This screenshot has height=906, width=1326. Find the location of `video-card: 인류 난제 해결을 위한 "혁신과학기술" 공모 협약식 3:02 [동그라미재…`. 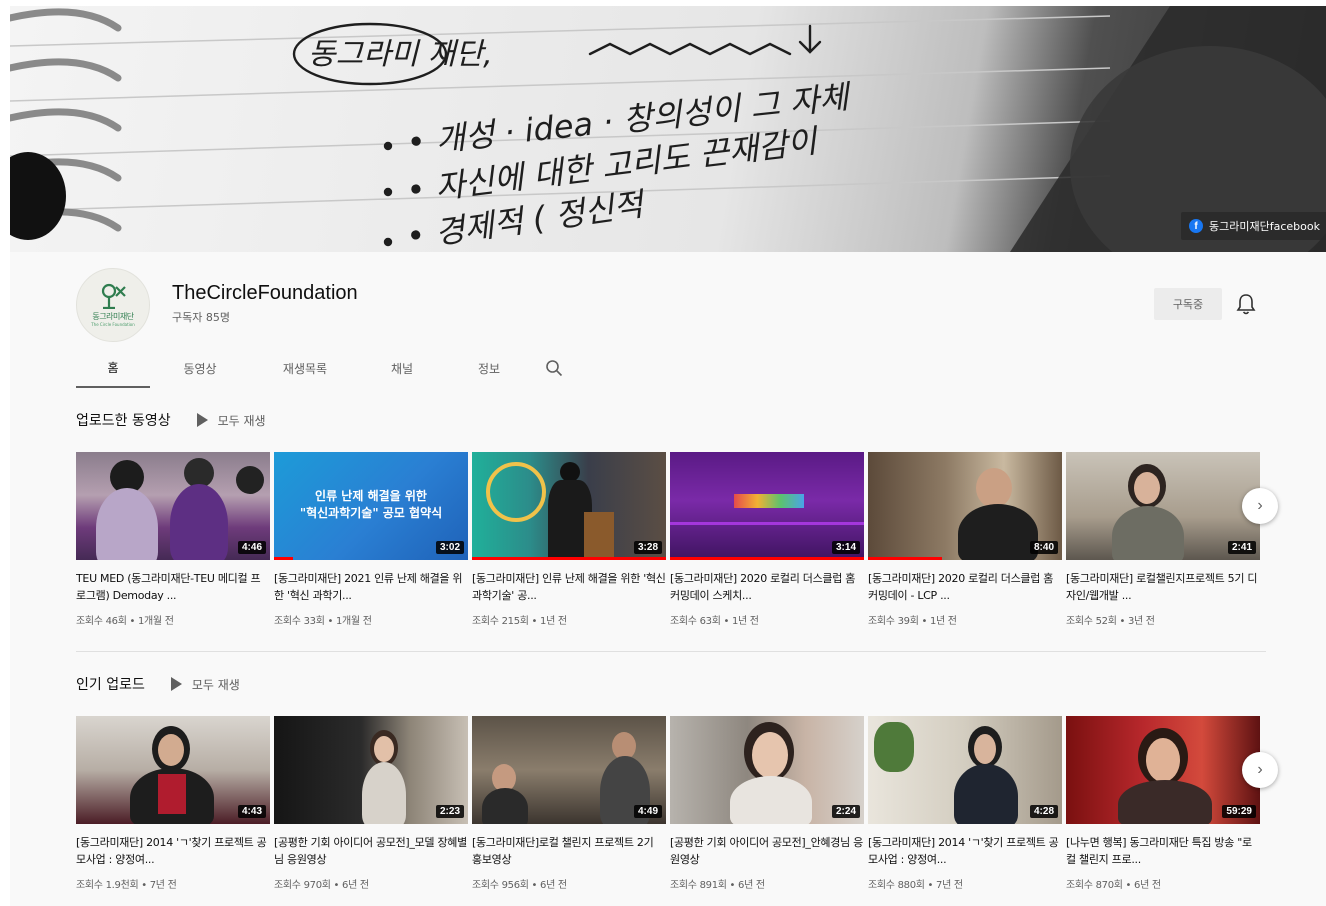

video-card: 인류 난제 해결을 위한 "혁신과학기술" 공모 협약식 3:02 [동그라미재… is located at coordinates (371, 539).